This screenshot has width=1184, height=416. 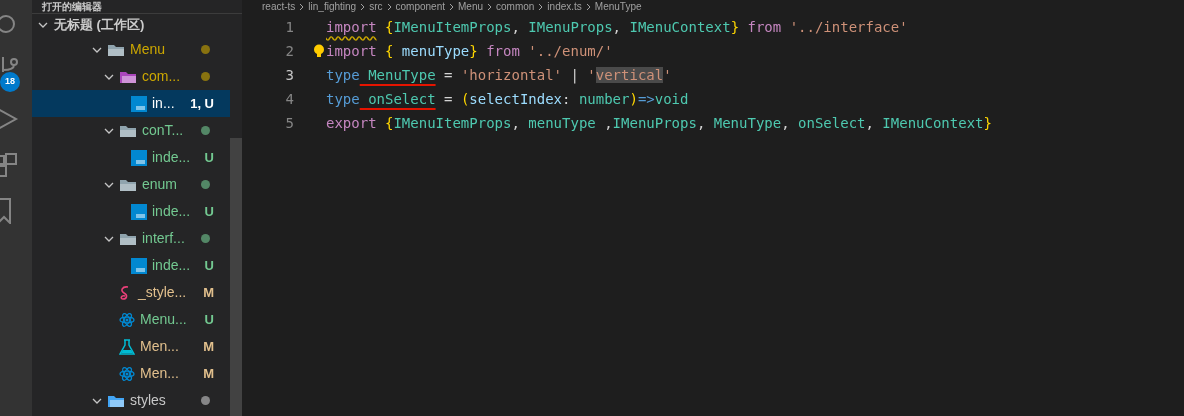 What do you see at coordinates (618, 7) in the screenshot?
I see `breadcrumb-item: MenuType` at bounding box center [618, 7].